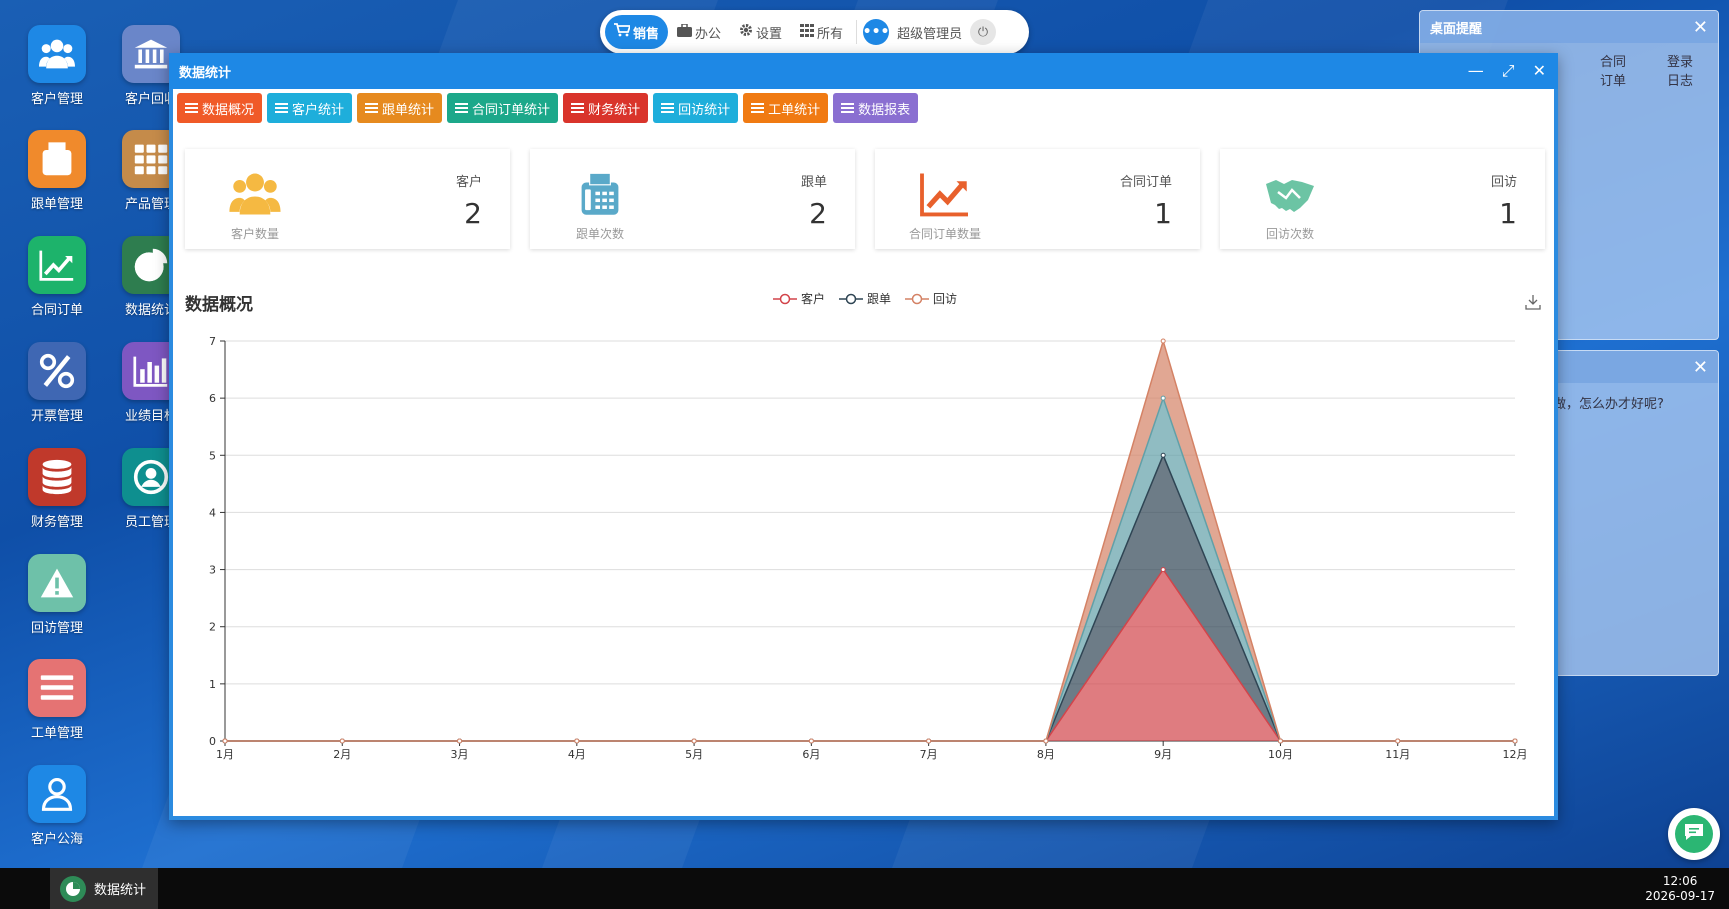 The height and width of the screenshot is (909, 1729). I want to click on menu-sales: 销售, so click(637, 32).